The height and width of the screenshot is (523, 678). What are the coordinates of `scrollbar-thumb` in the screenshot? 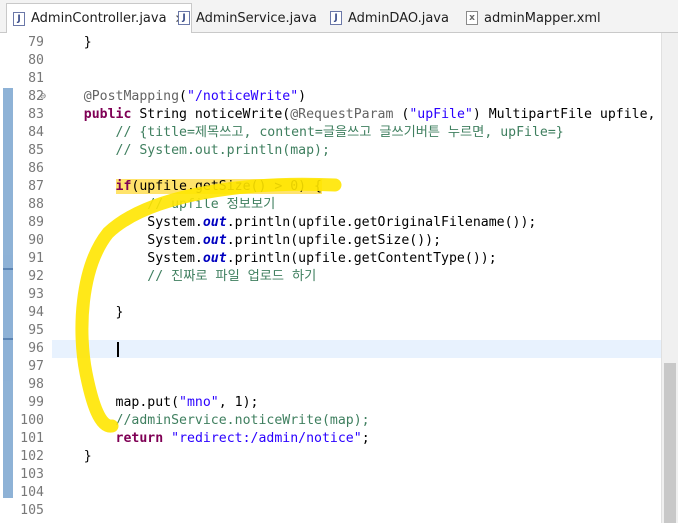 It's located at (670, 443).